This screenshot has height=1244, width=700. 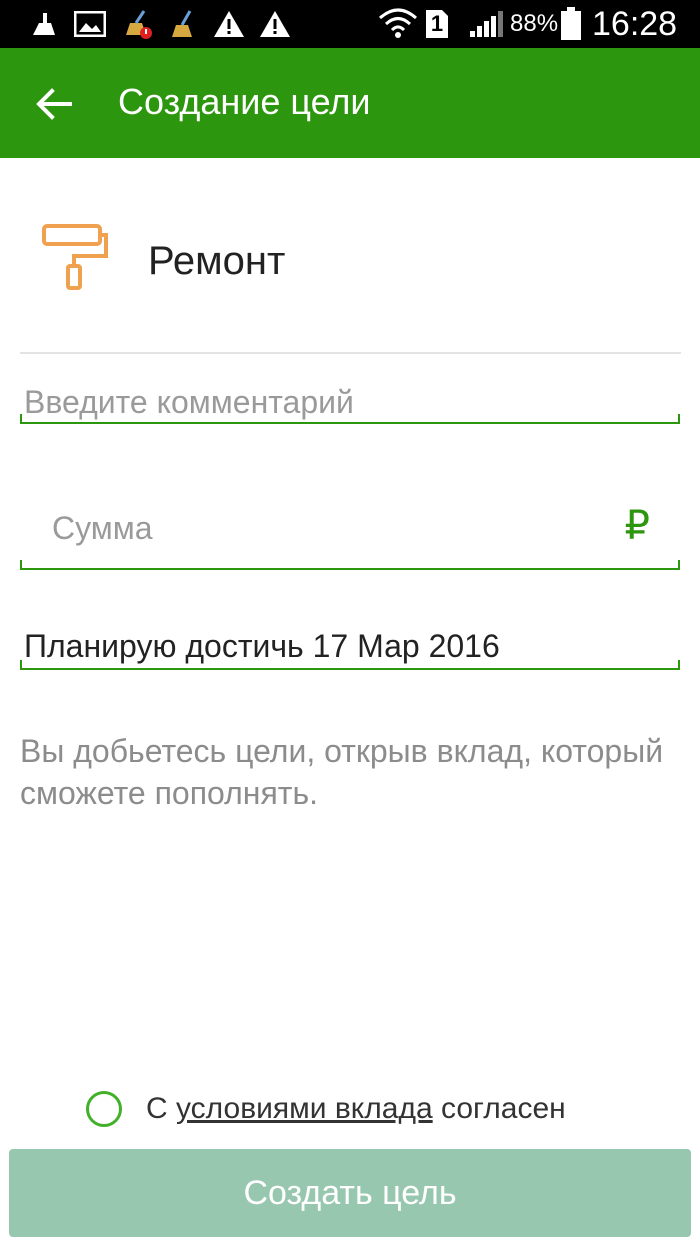 I want to click on sum-field: ₽, so click(x=350, y=536).